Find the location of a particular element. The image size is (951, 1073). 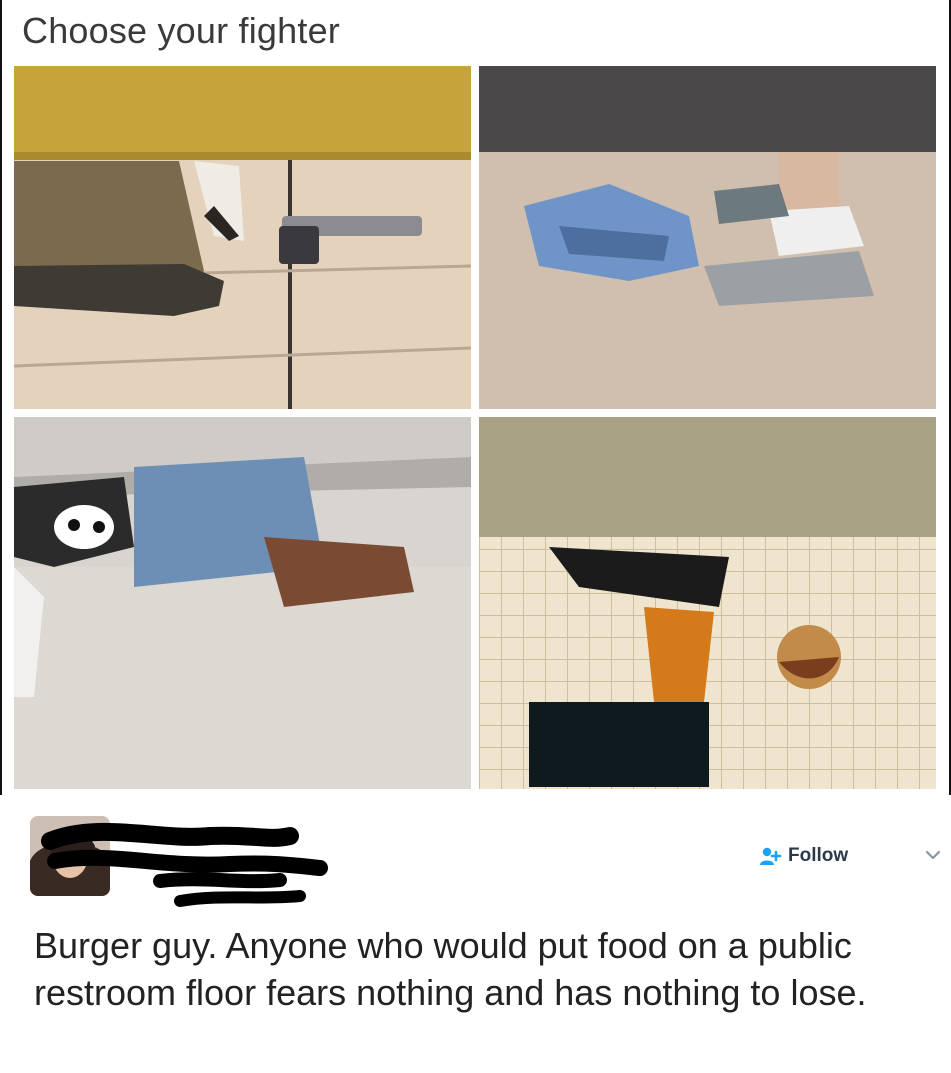

redaction-scribble is located at coordinates (184, 864).